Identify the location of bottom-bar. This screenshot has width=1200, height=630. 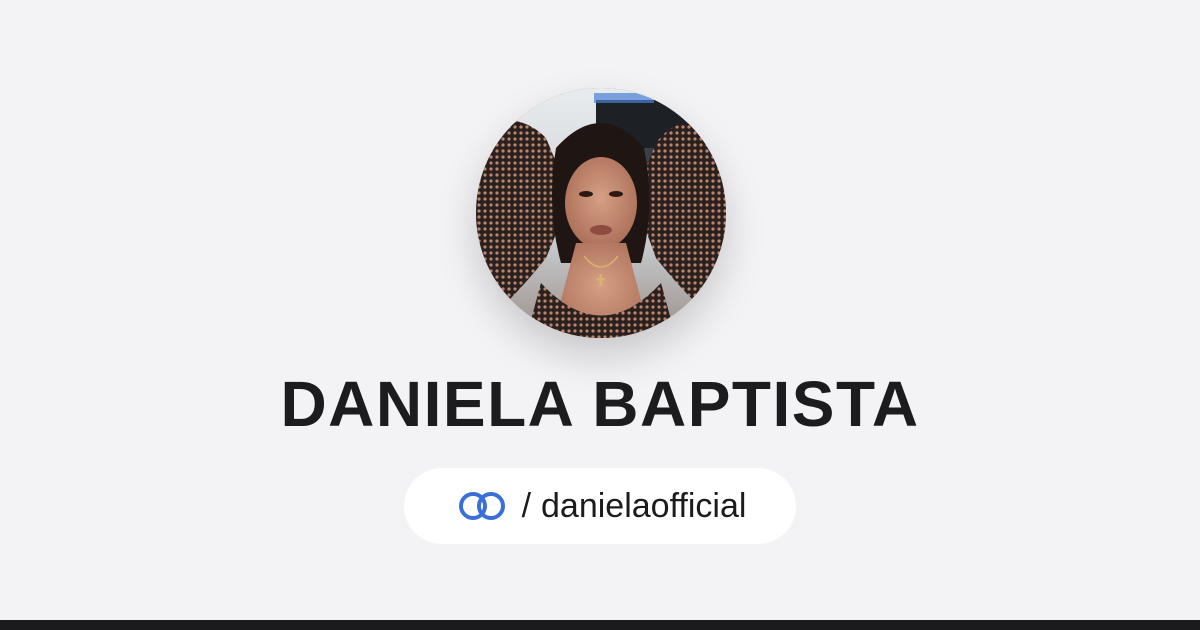
(600, 625).